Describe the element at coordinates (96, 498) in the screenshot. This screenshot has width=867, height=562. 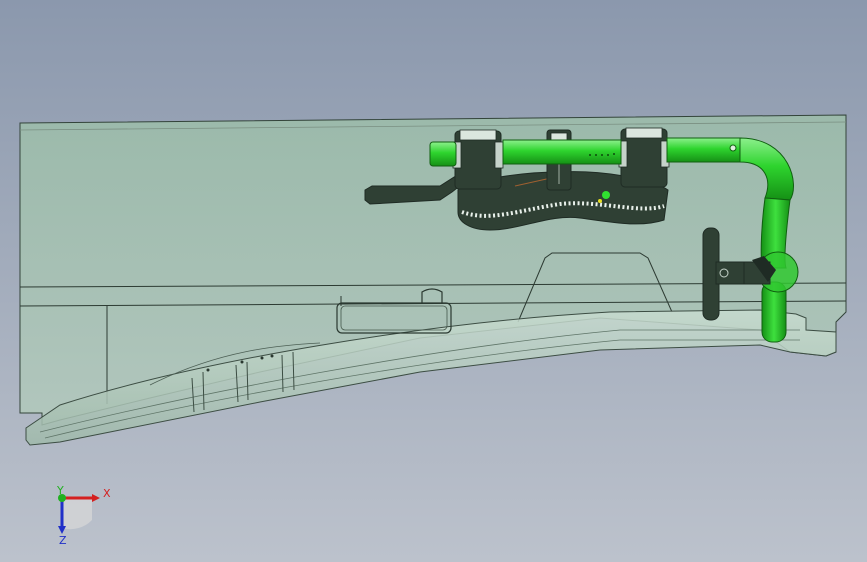
I see `triad-x-arrowhead` at that location.